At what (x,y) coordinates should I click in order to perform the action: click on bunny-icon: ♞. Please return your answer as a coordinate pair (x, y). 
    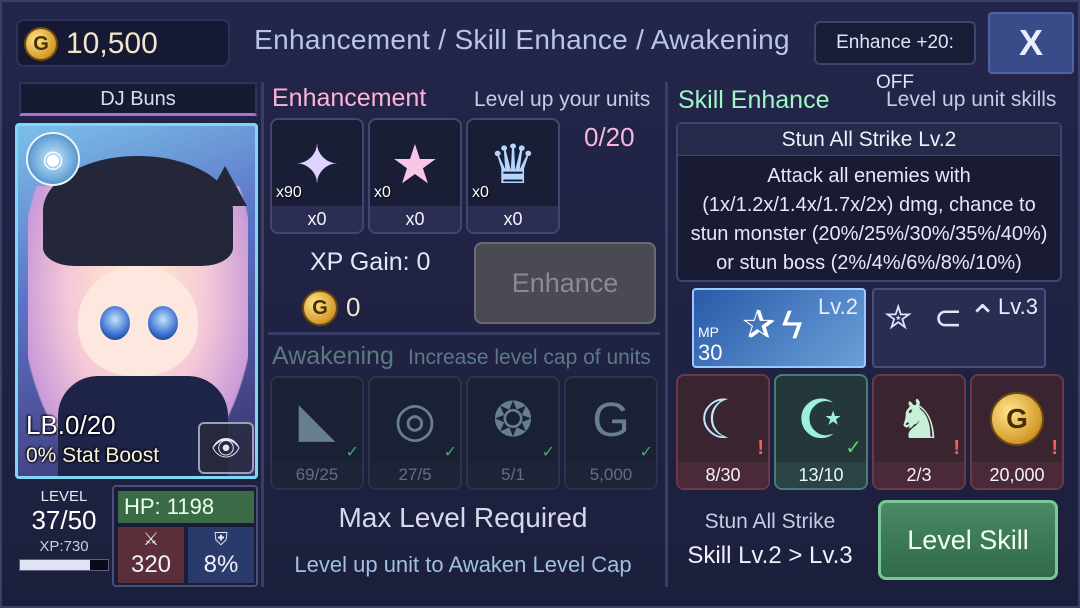
    Looking at the image, I should click on (919, 419).